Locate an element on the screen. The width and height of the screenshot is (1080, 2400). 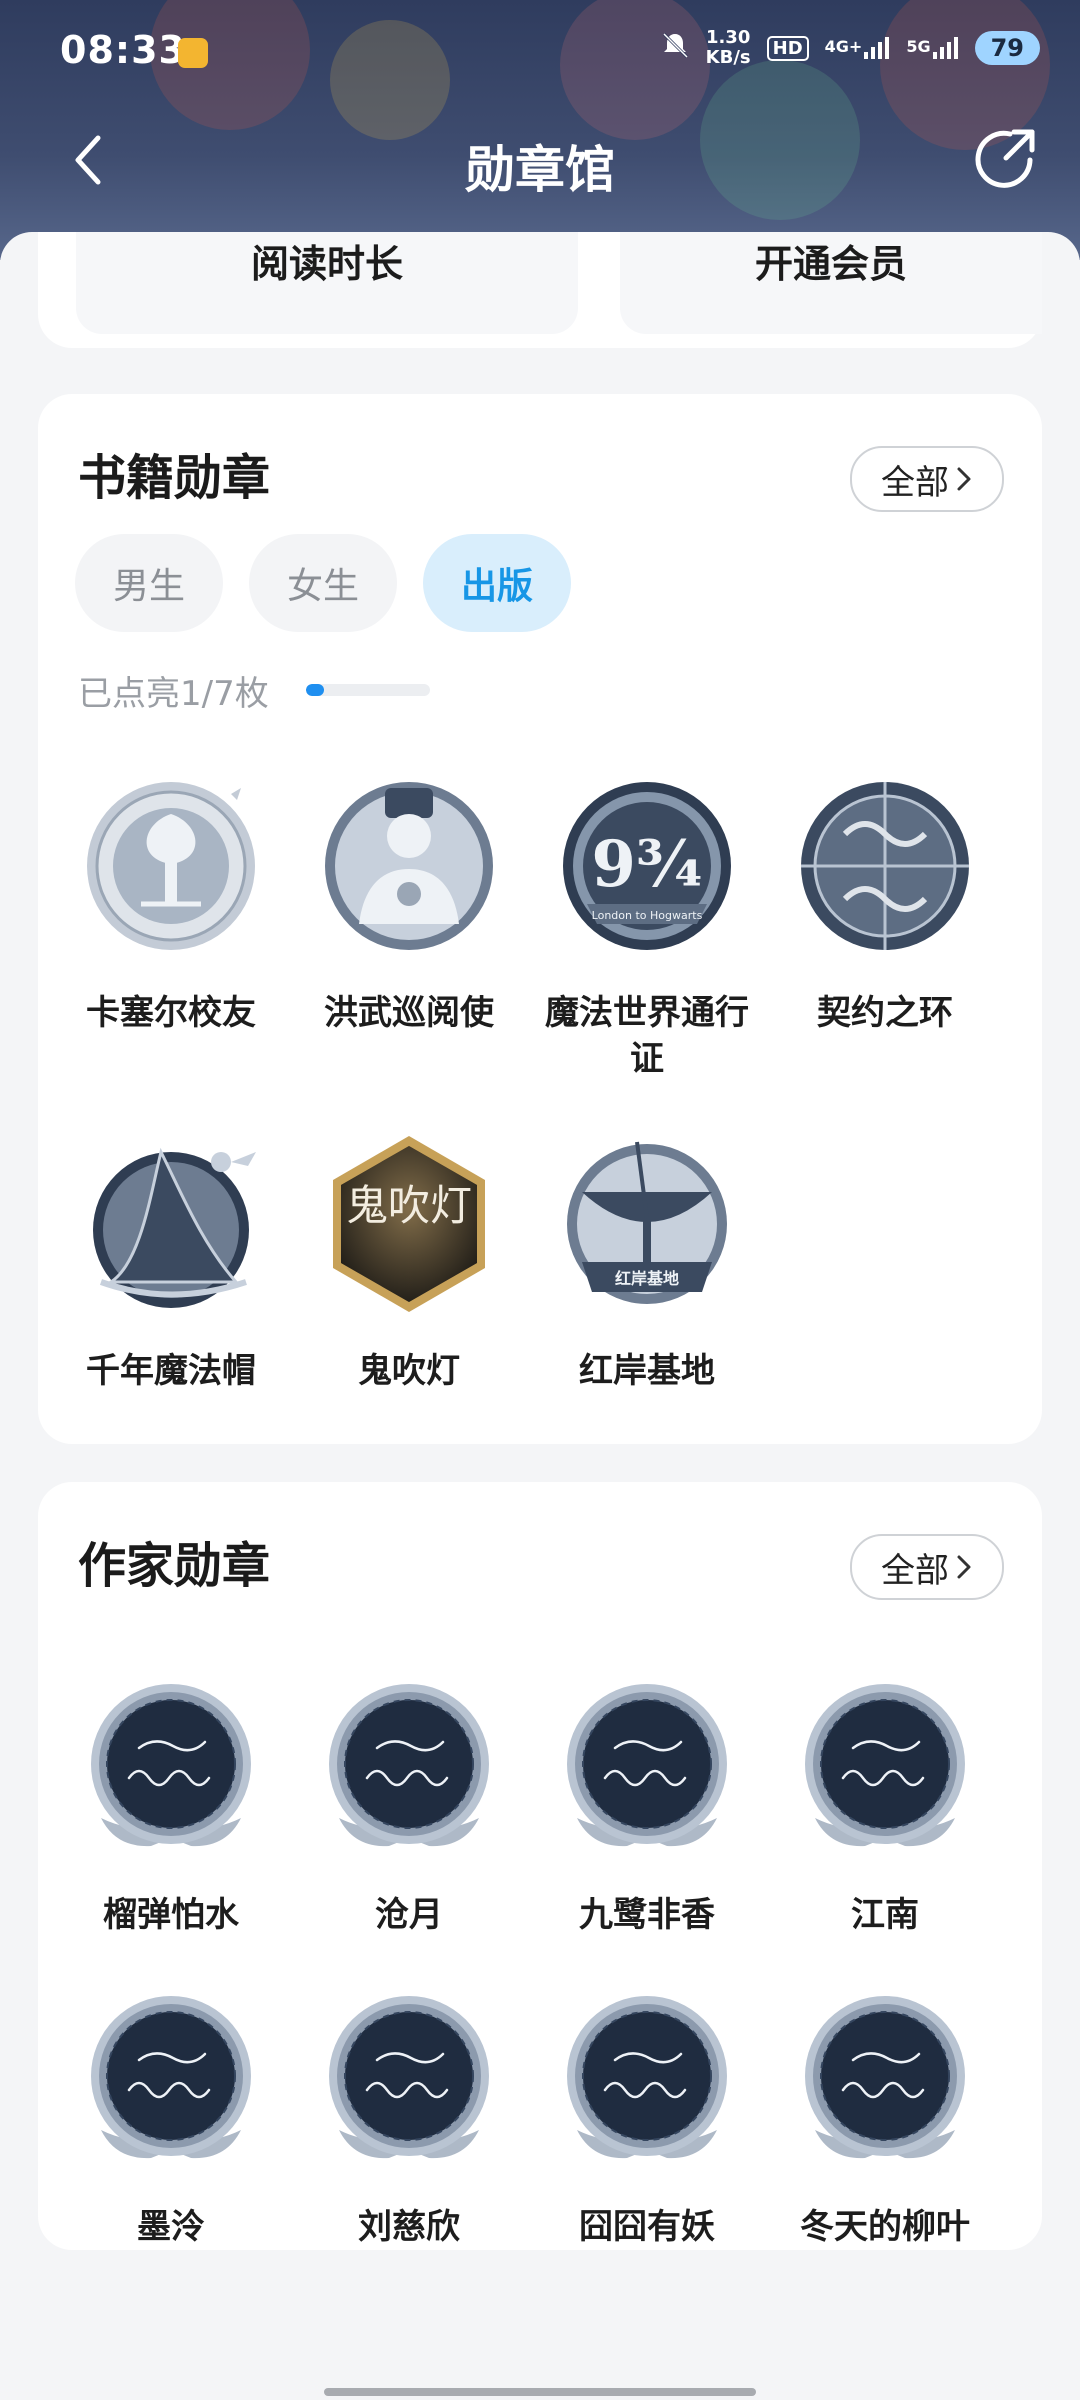
badge-name: 契约之环 is located at coordinates (885, 1013).